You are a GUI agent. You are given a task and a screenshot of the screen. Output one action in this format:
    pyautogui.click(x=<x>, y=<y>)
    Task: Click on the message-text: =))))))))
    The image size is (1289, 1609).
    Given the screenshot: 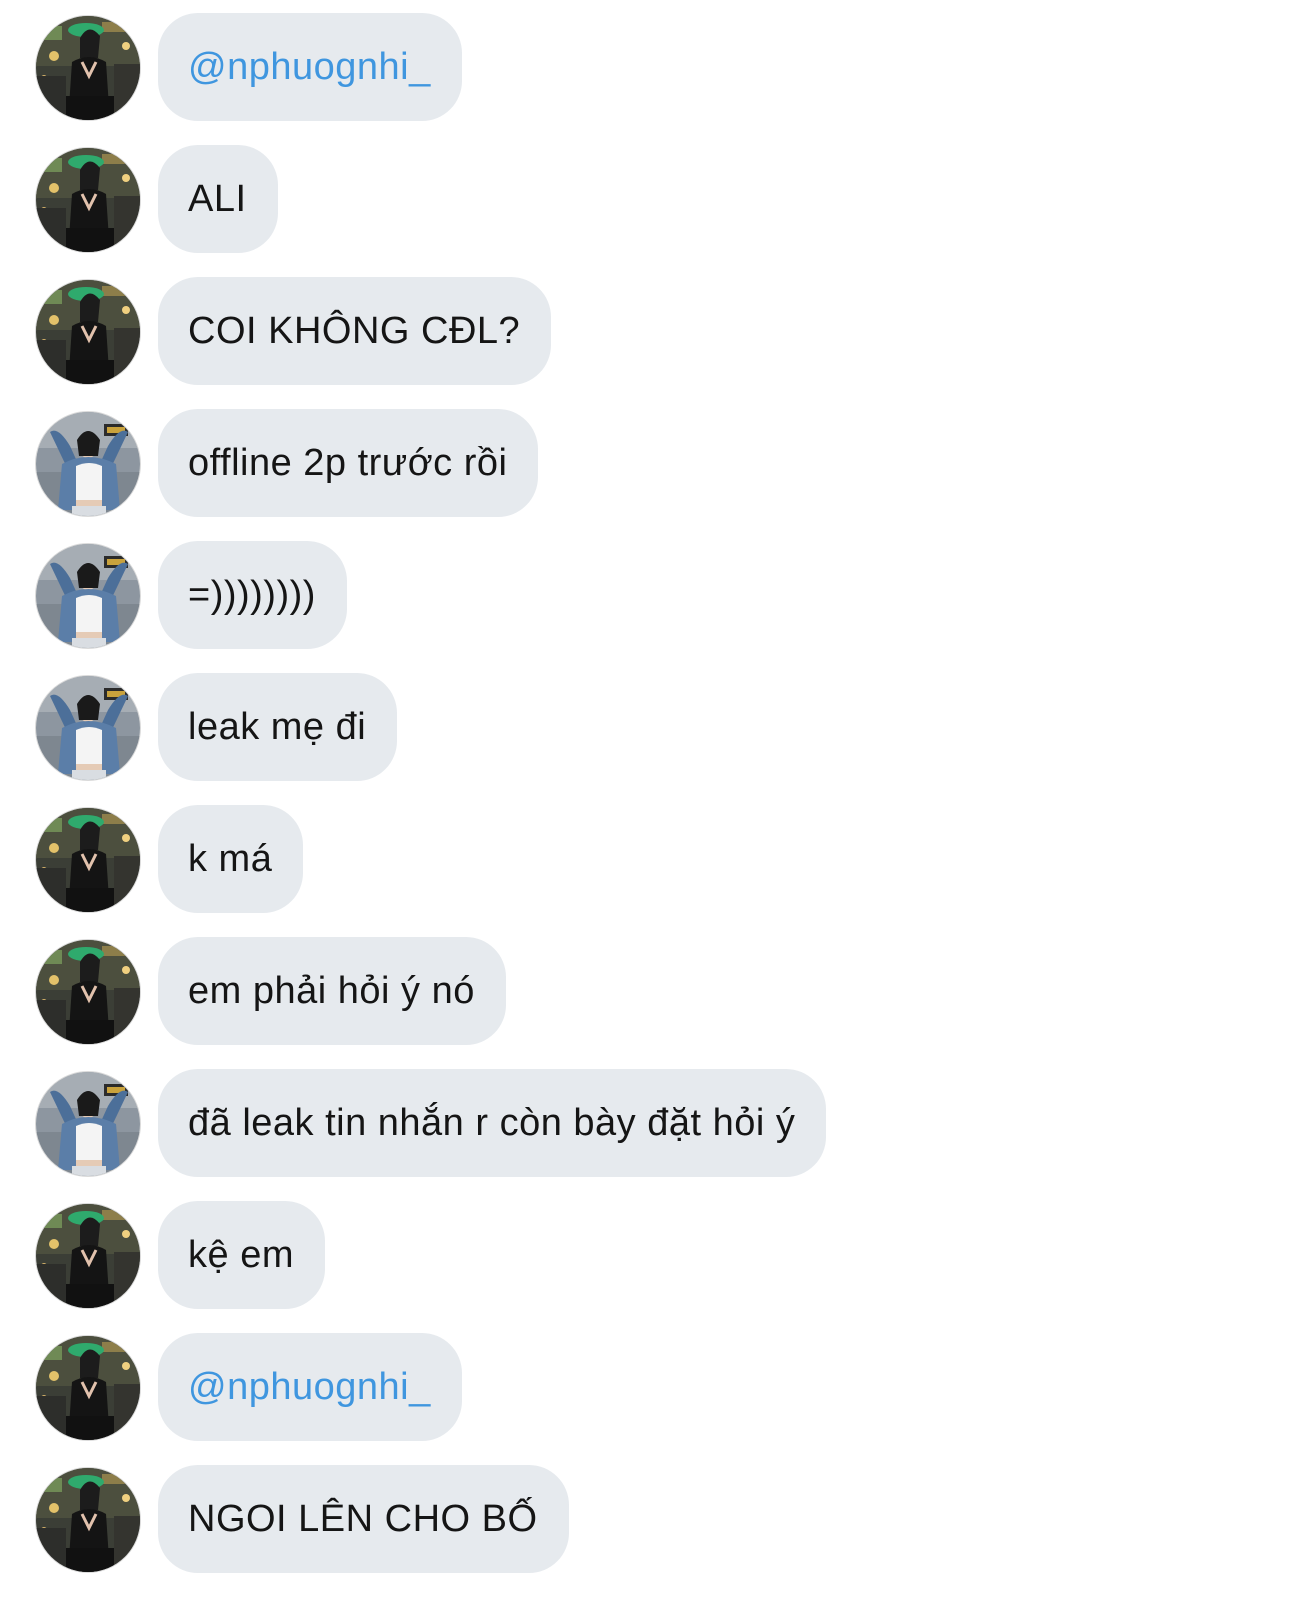 What is the action you would take?
    pyautogui.click(x=252, y=595)
    